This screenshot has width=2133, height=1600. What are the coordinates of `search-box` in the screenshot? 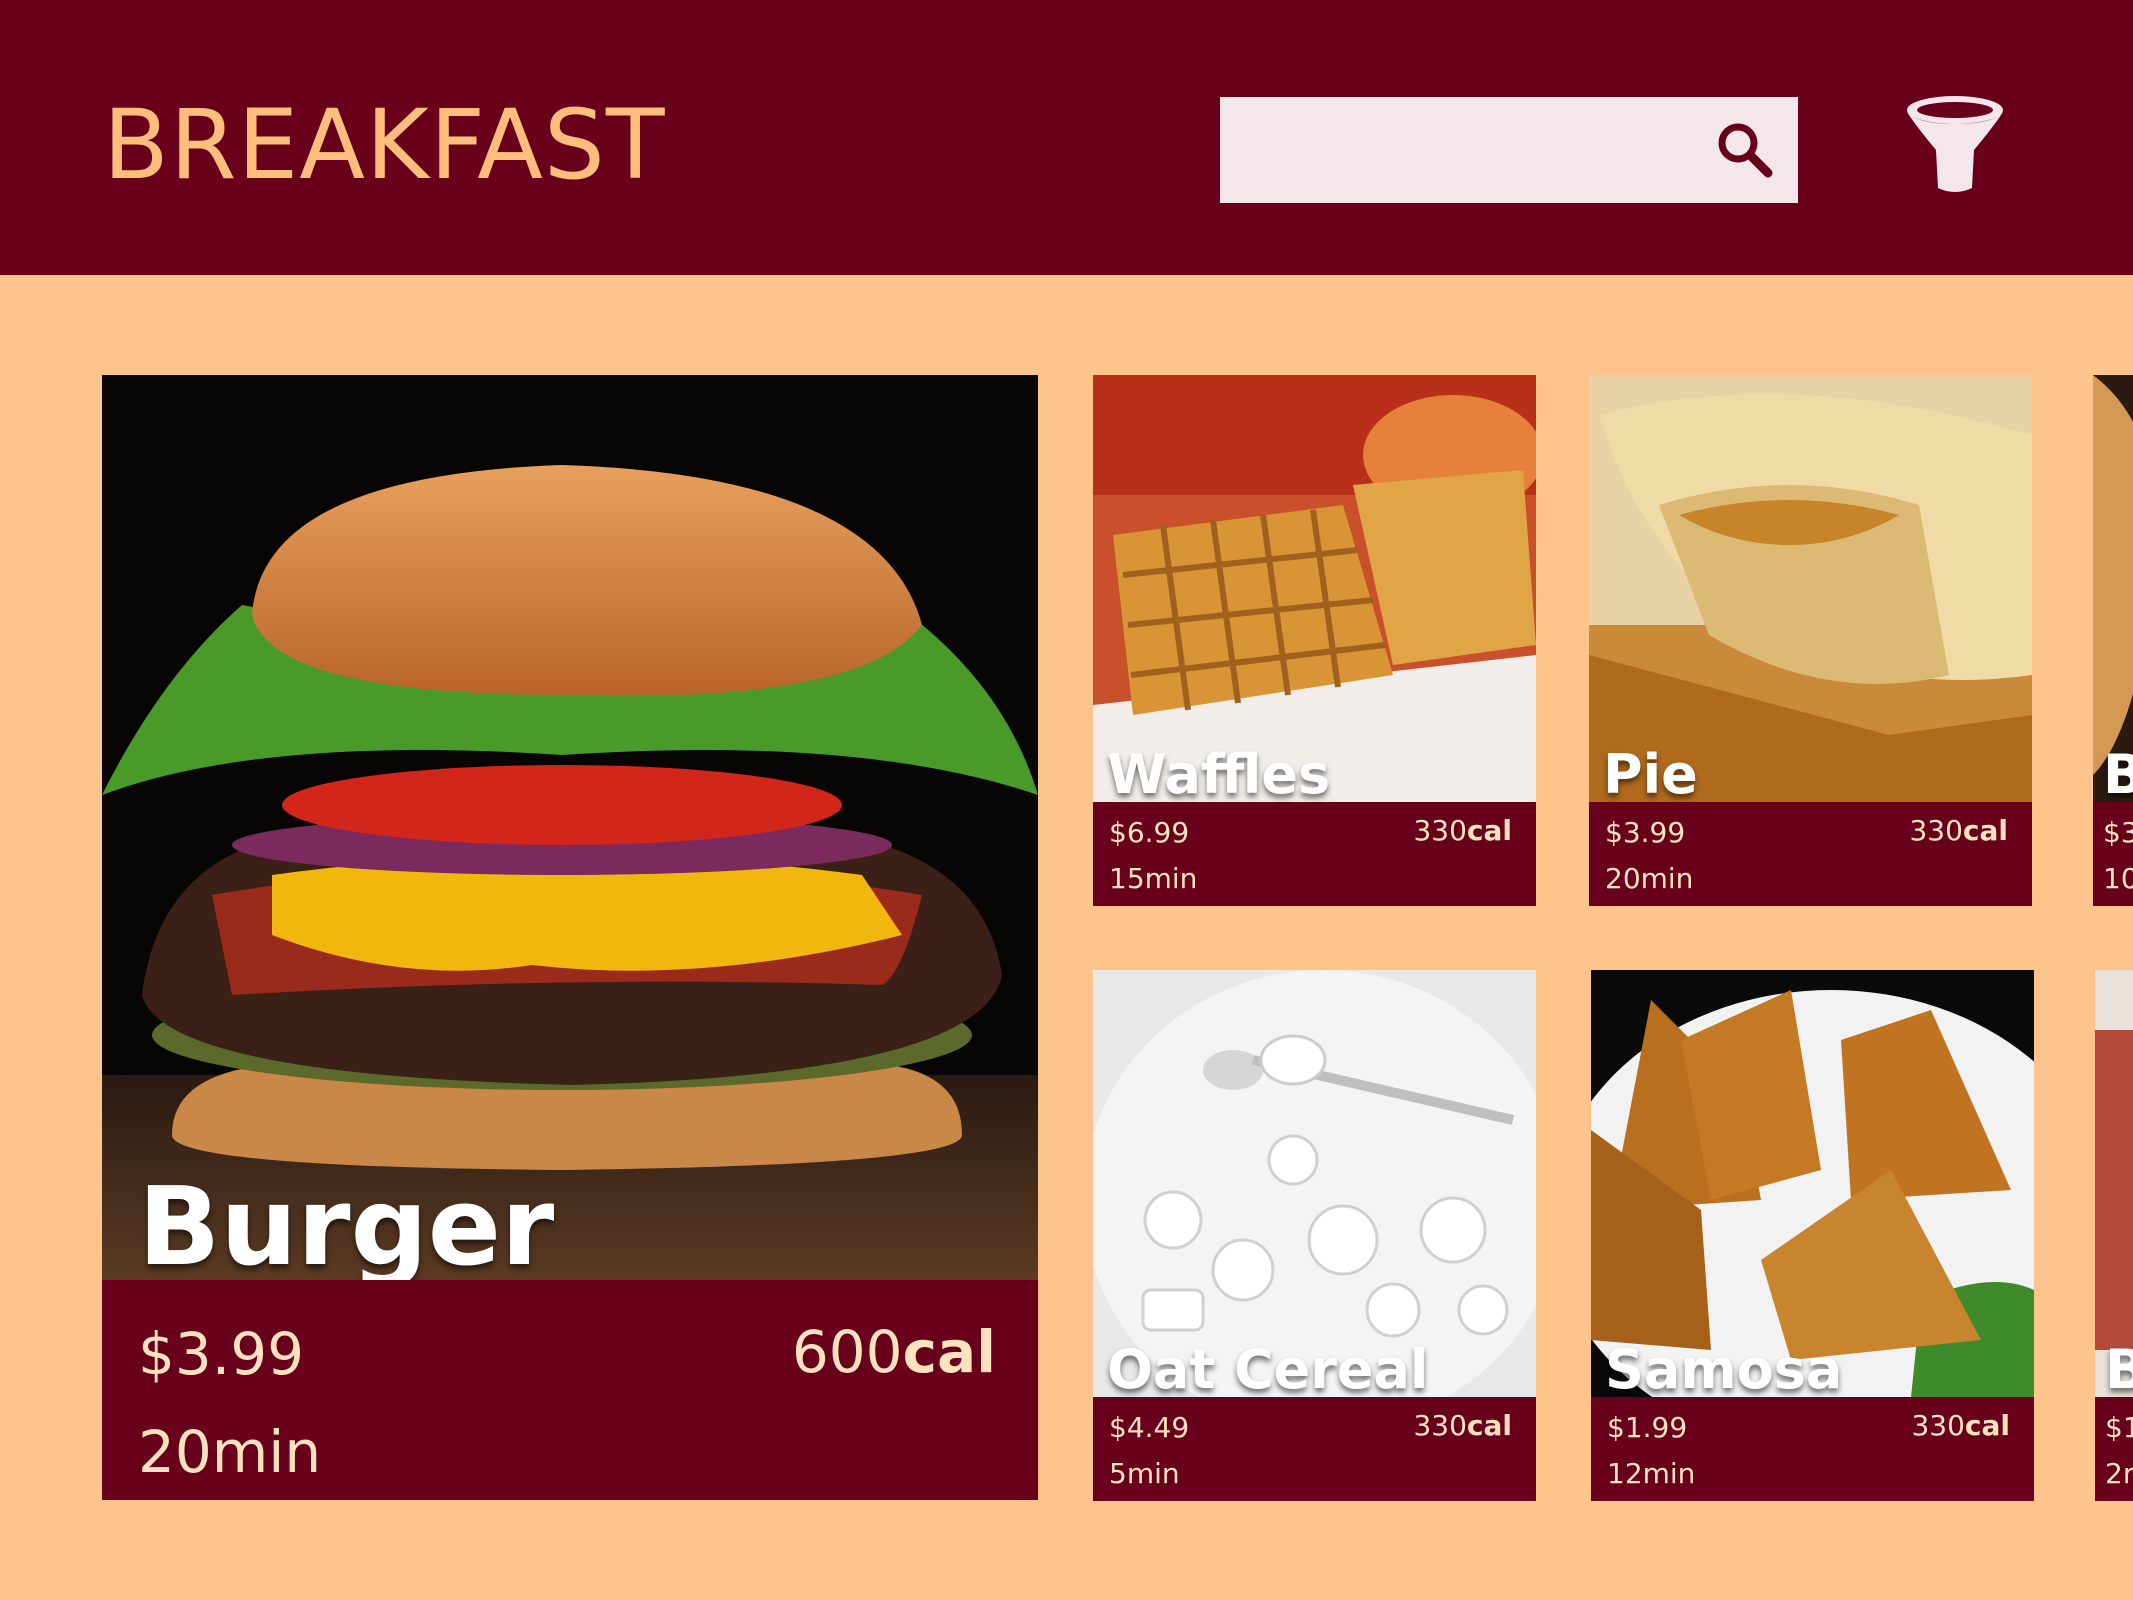 It's located at (1509, 150).